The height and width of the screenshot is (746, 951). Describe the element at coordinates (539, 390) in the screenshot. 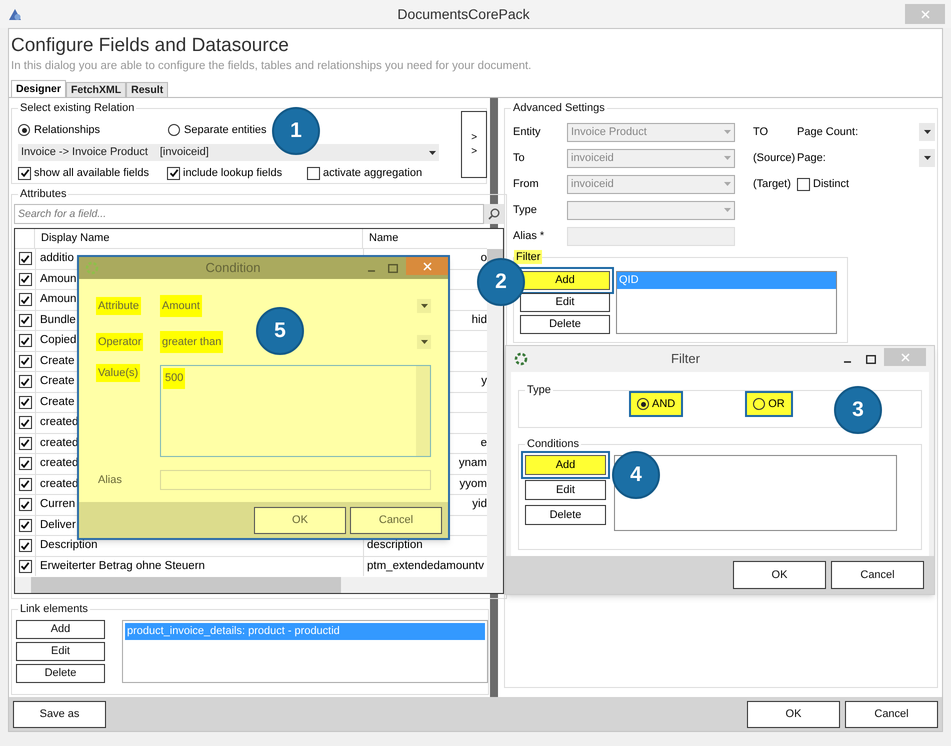

I see `group-label: Type` at that location.